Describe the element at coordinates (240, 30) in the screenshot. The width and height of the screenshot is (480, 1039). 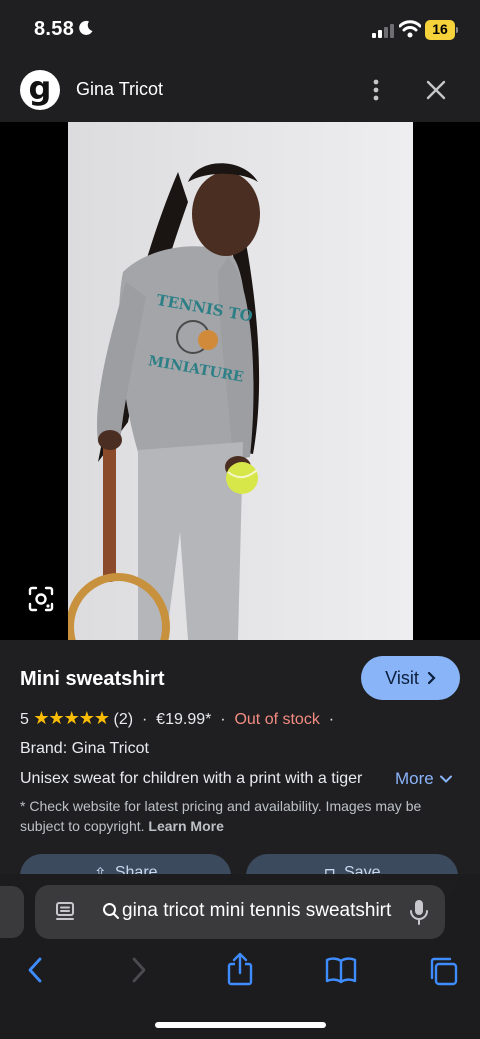
I see `status-bar: 8.58 16` at that location.